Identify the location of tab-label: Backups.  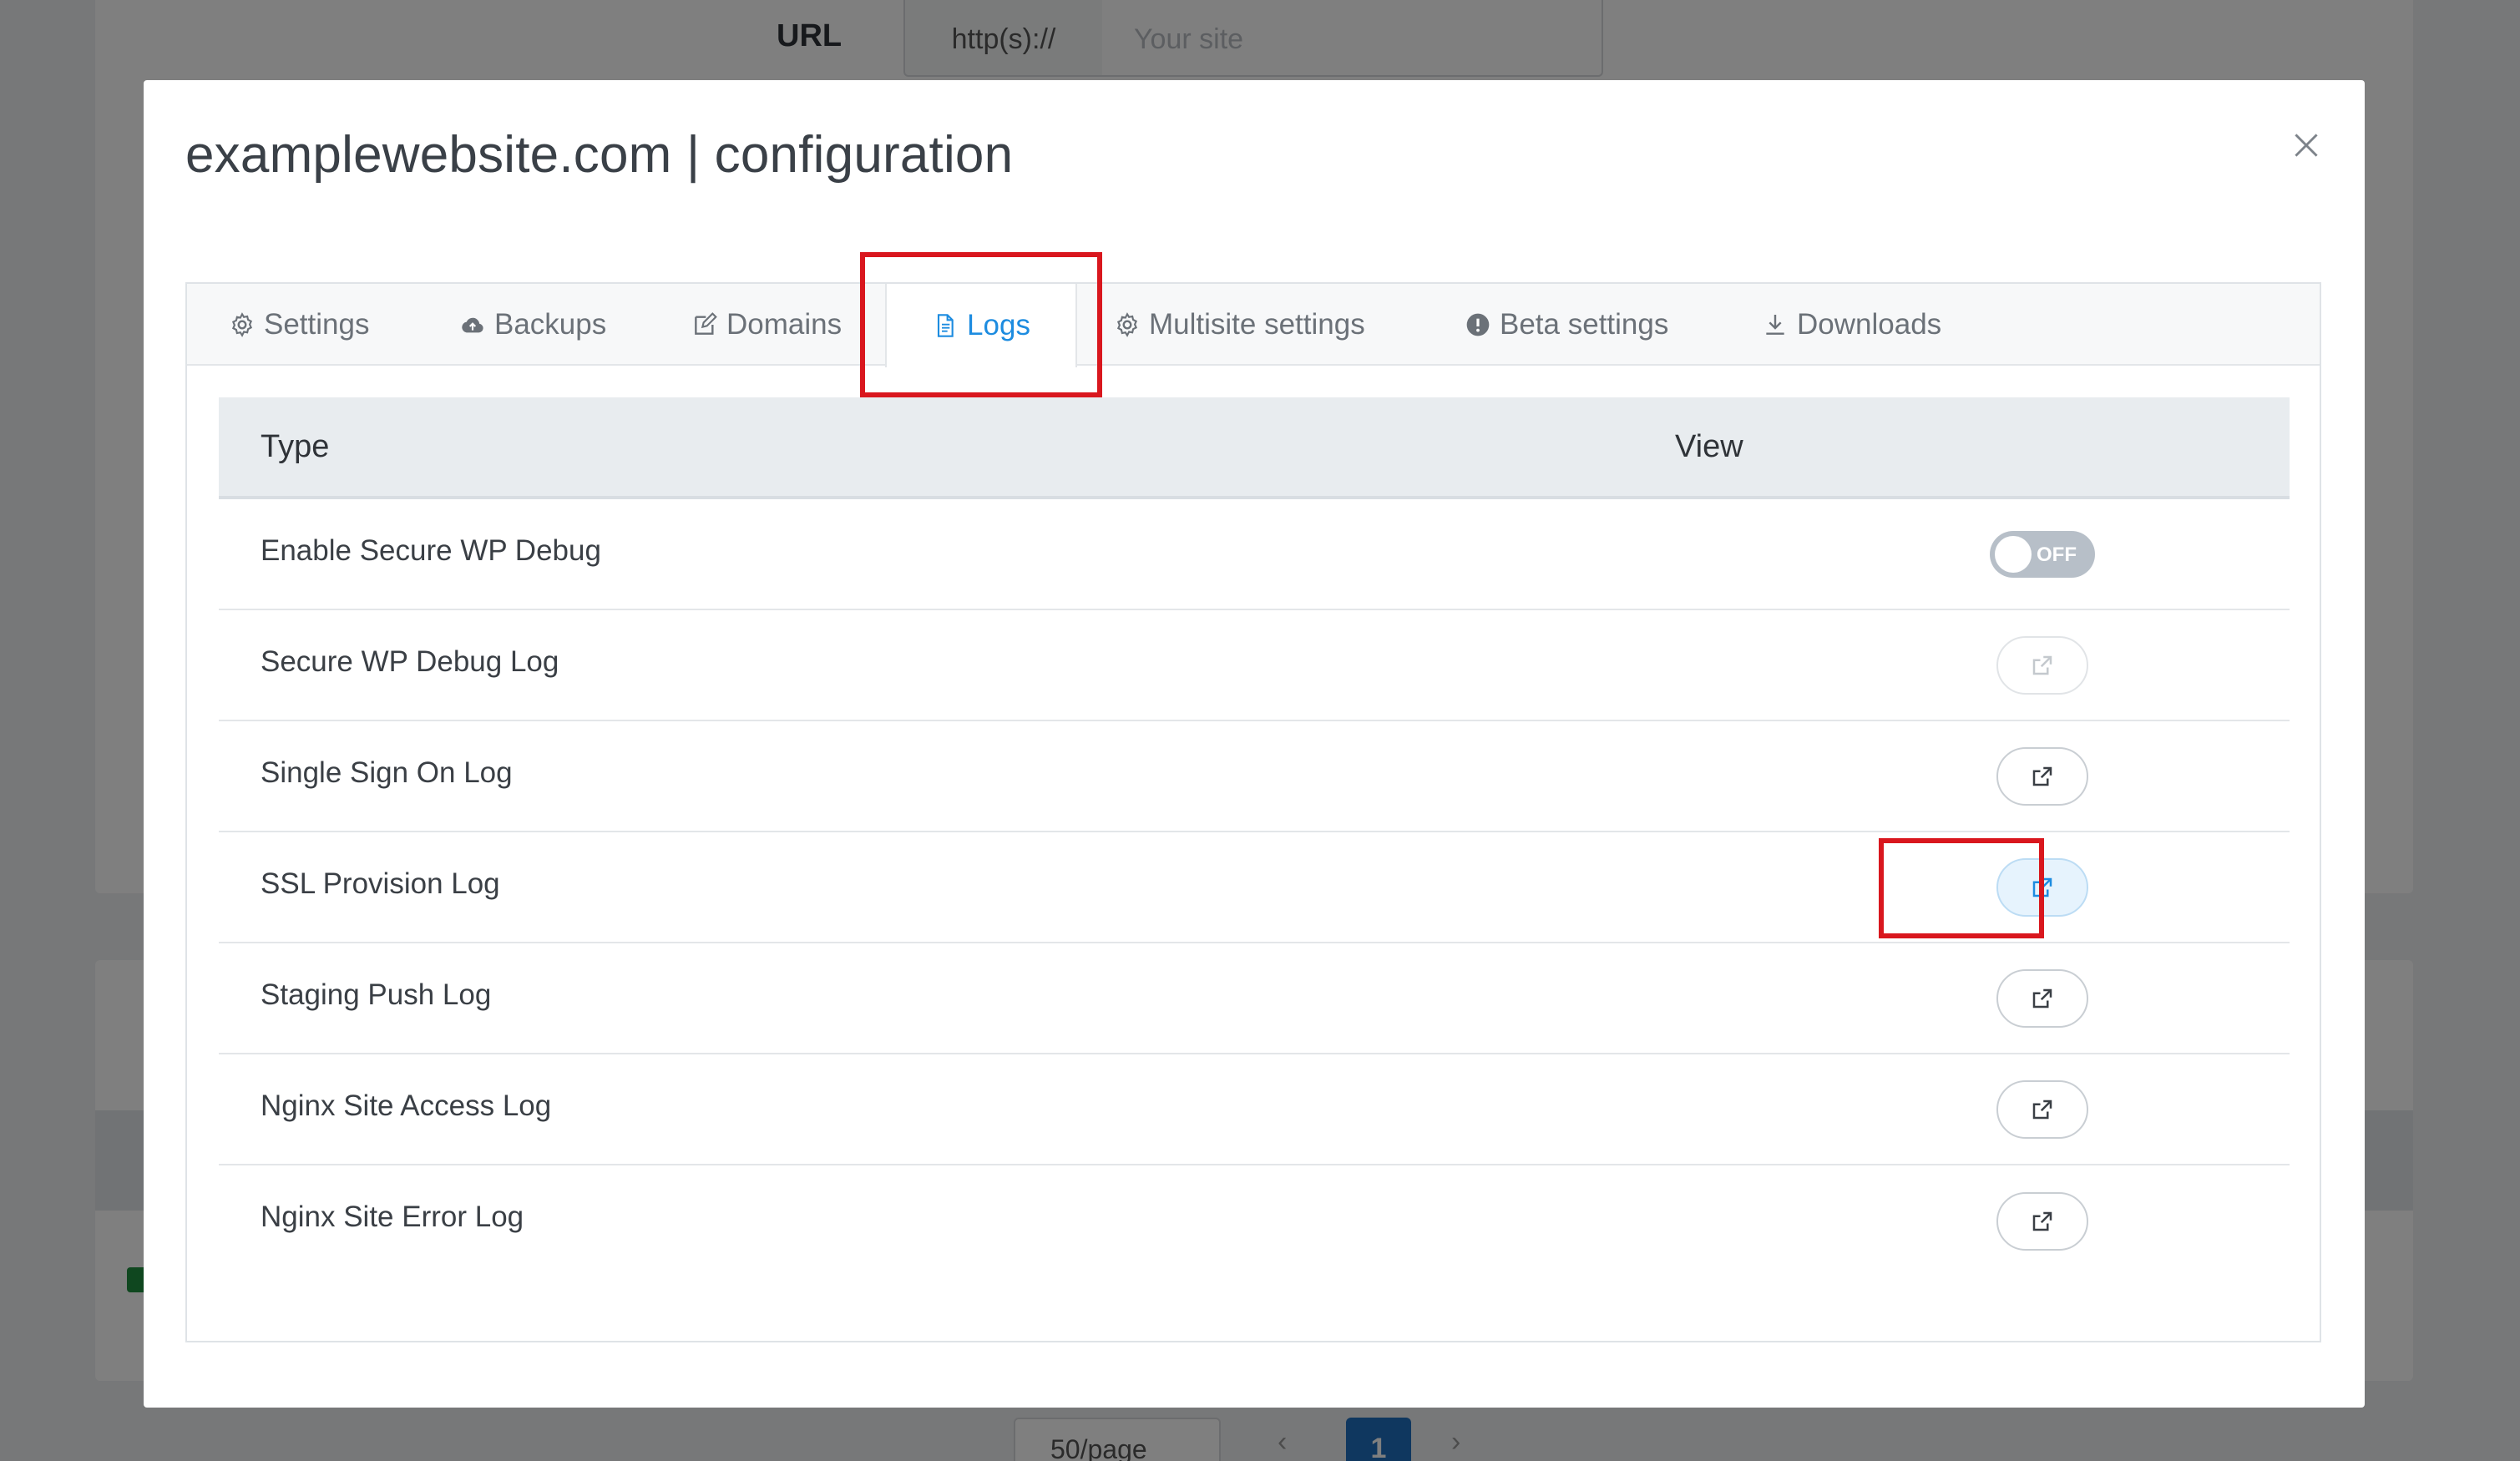
(550, 324).